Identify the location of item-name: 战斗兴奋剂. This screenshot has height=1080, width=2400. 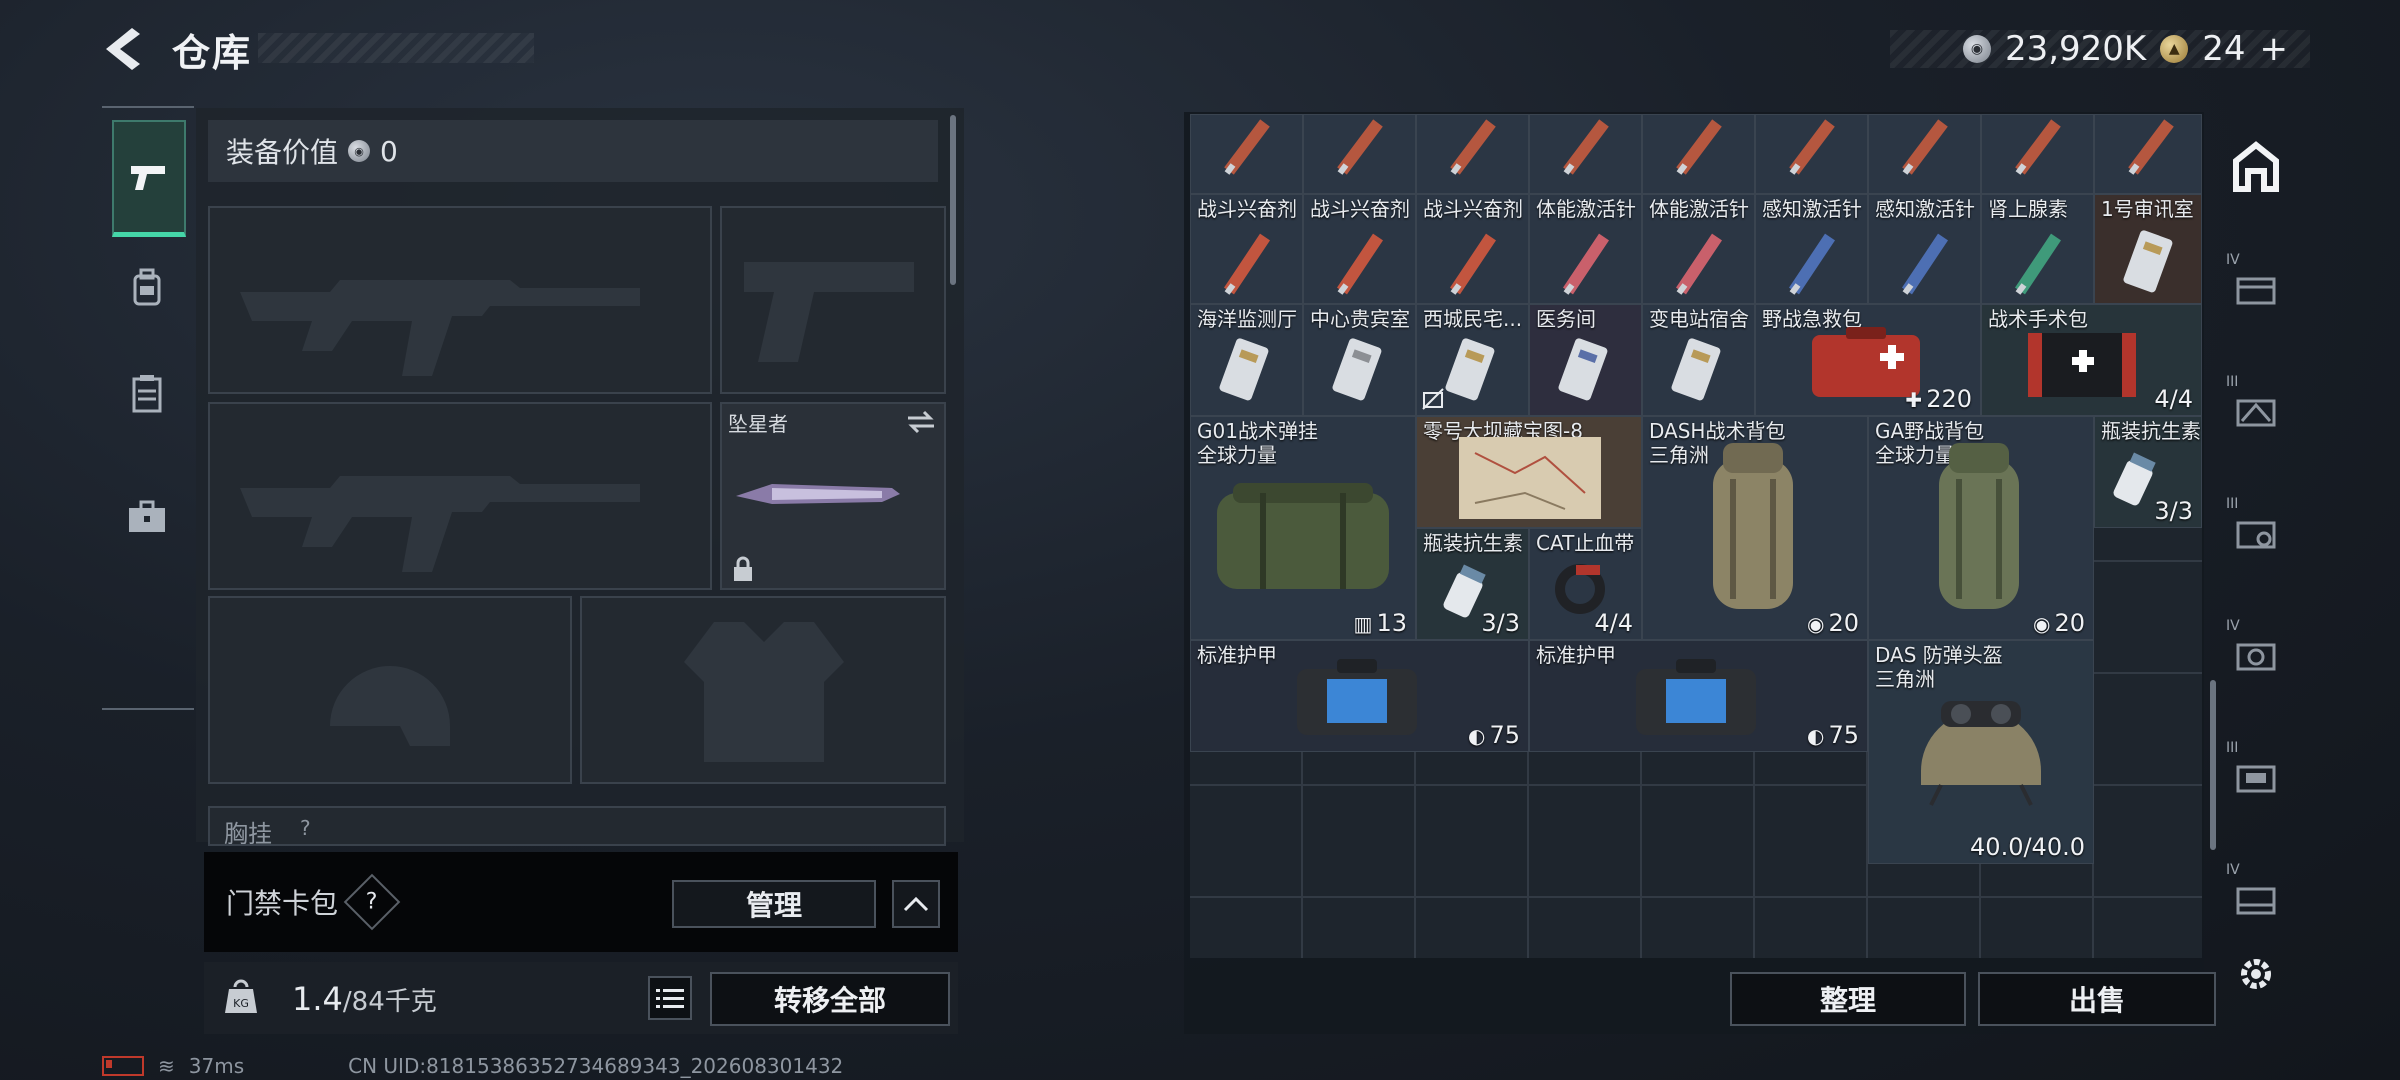
(1360, 209).